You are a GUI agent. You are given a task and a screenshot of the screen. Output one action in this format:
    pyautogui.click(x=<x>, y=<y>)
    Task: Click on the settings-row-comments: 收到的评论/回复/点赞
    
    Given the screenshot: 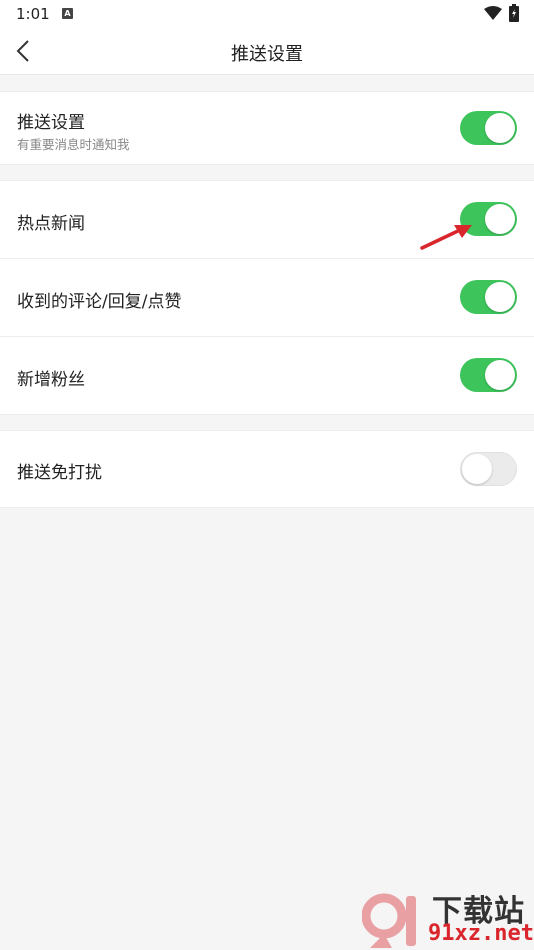 What is the action you would take?
    pyautogui.click(x=267, y=297)
    